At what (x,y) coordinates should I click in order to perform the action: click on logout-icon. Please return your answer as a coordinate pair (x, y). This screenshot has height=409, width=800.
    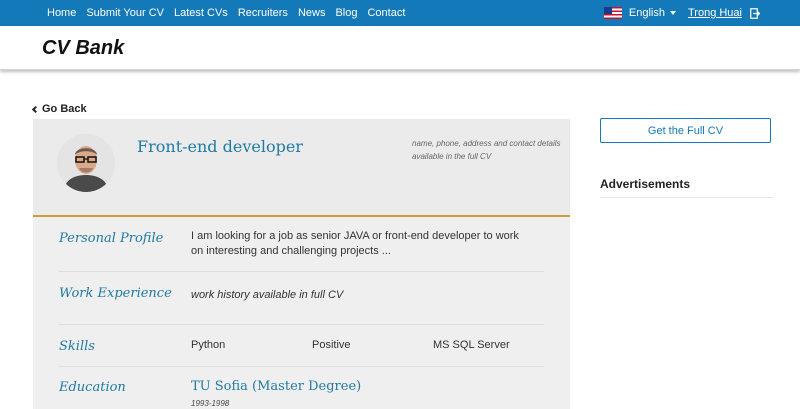
    Looking at the image, I should click on (755, 13).